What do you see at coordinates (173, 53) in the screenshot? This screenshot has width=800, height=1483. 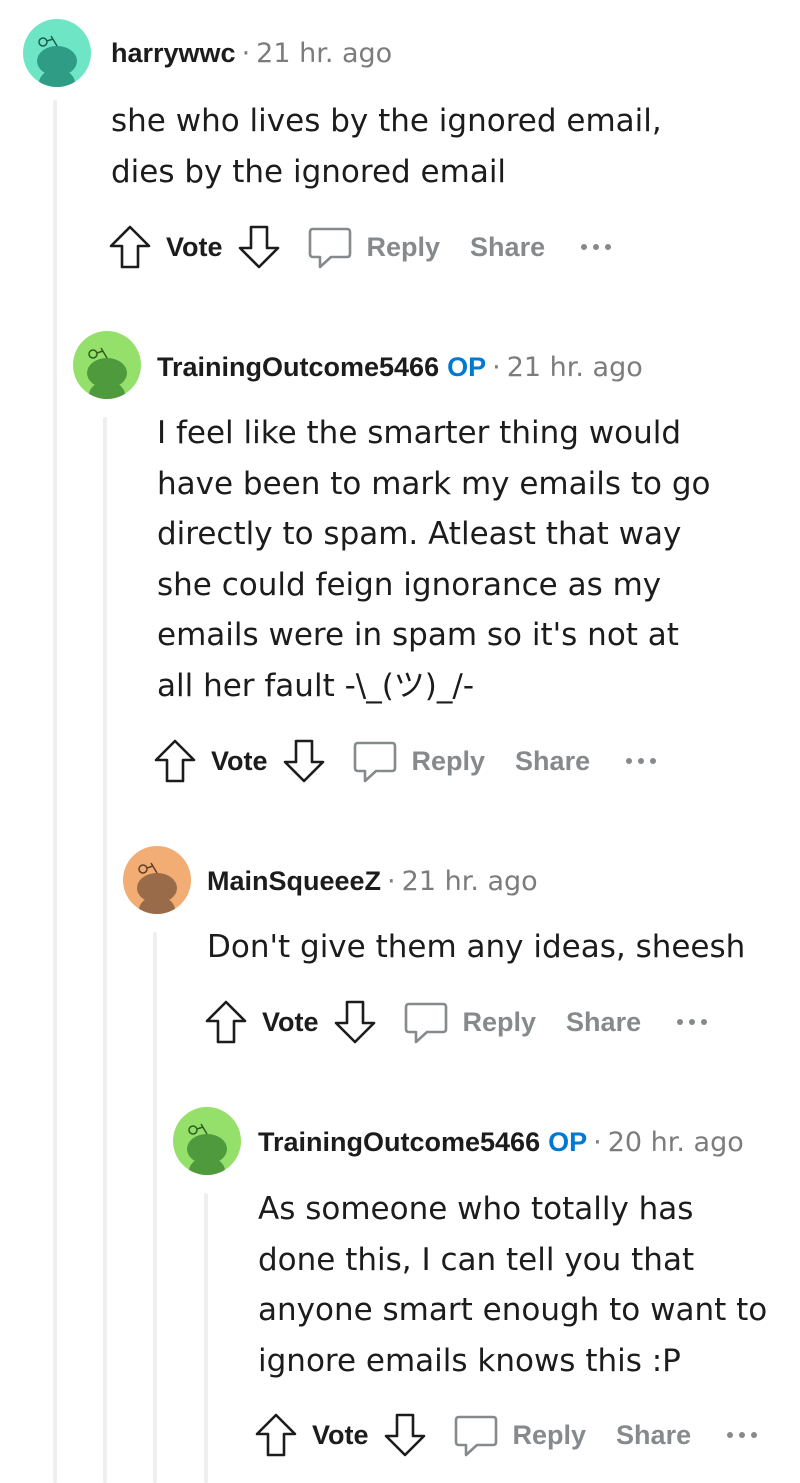 I see `author-name: harrywwc` at bounding box center [173, 53].